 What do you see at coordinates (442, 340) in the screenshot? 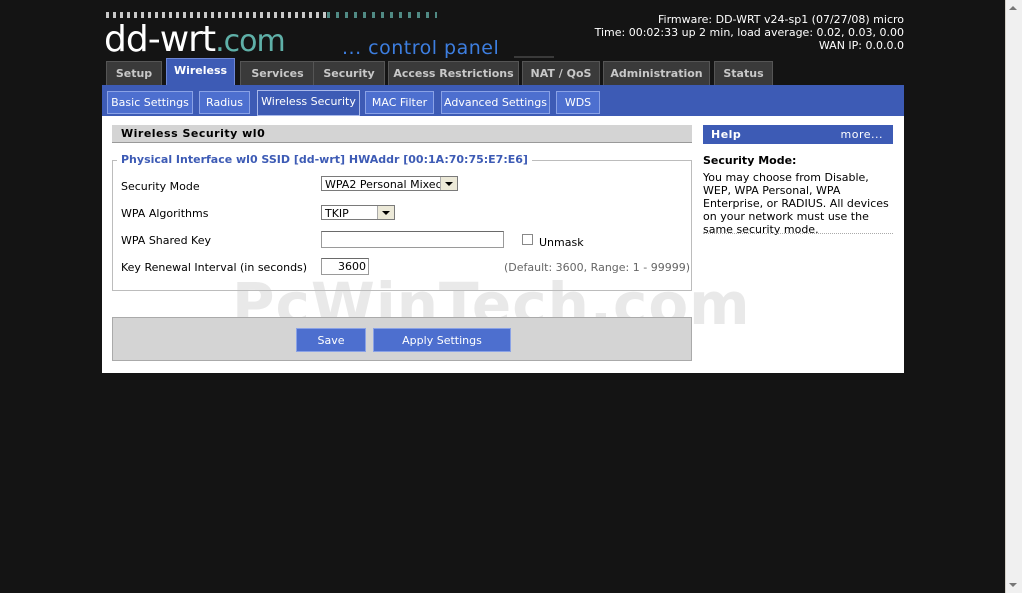
I see `apply-settings-button: Apply Settings` at bounding box center [442, 340].